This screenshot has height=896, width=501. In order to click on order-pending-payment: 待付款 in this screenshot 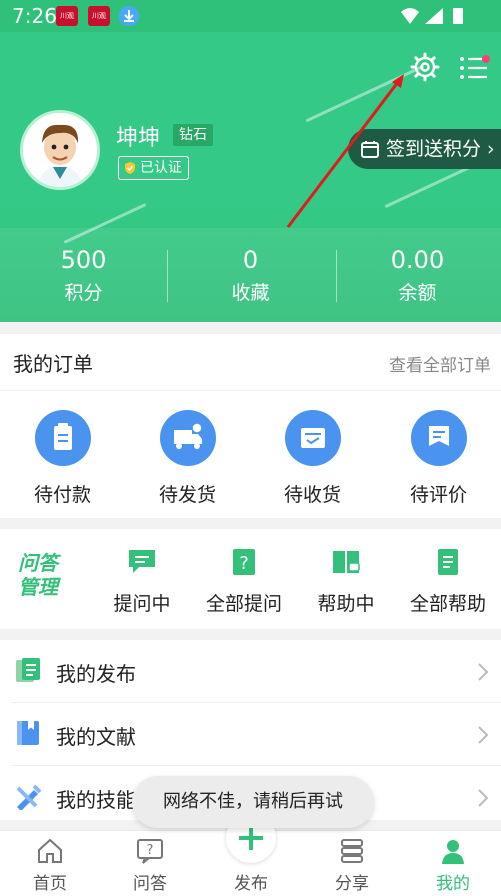, I will do `click(62, 458)`.